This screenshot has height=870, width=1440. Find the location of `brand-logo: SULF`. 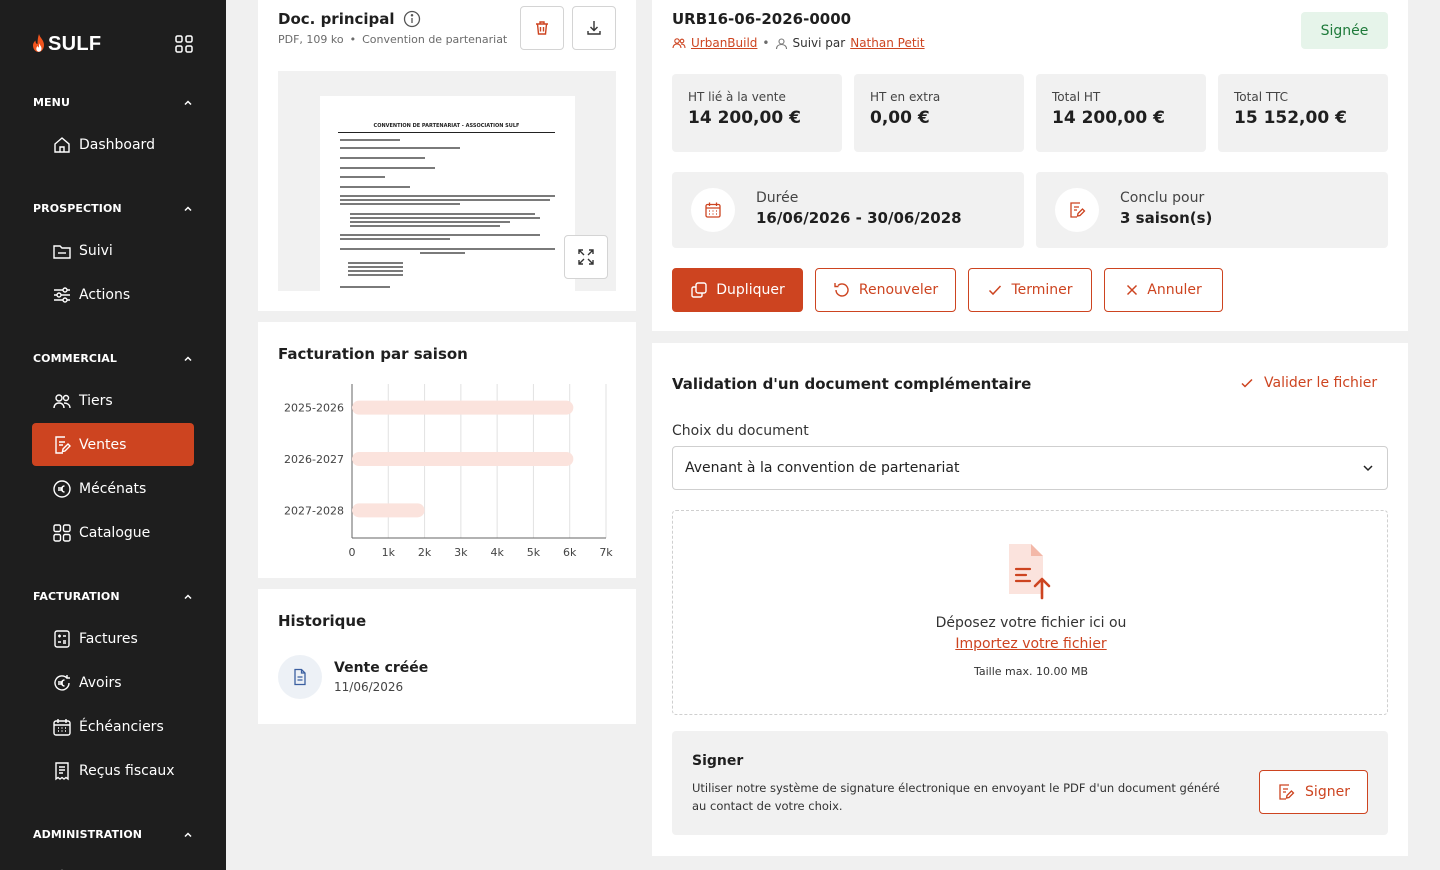

brand-logo: SULF is located at coordinates (66, 44).